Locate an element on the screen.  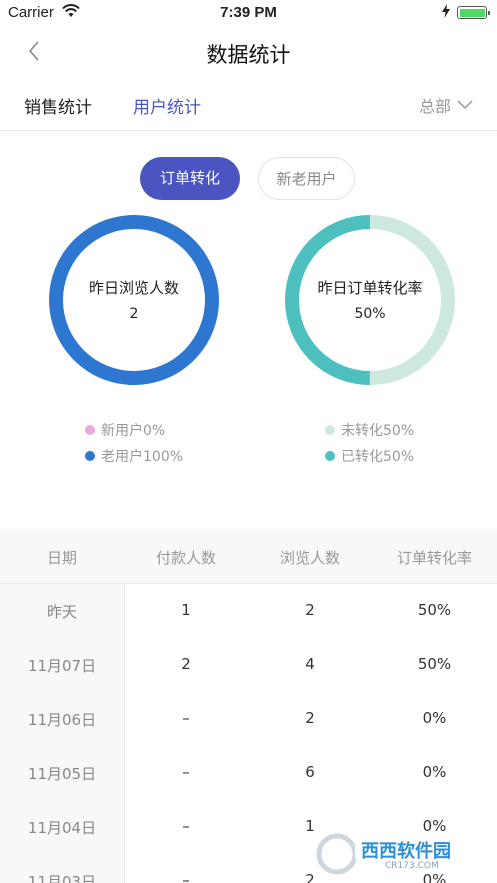
legend-label: 未转化50% is located at coordinates (378, 431).